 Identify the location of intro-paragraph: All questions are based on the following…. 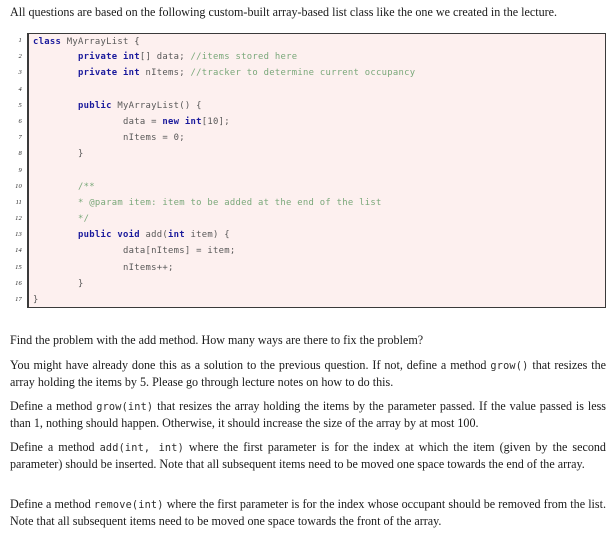
(284, 12).